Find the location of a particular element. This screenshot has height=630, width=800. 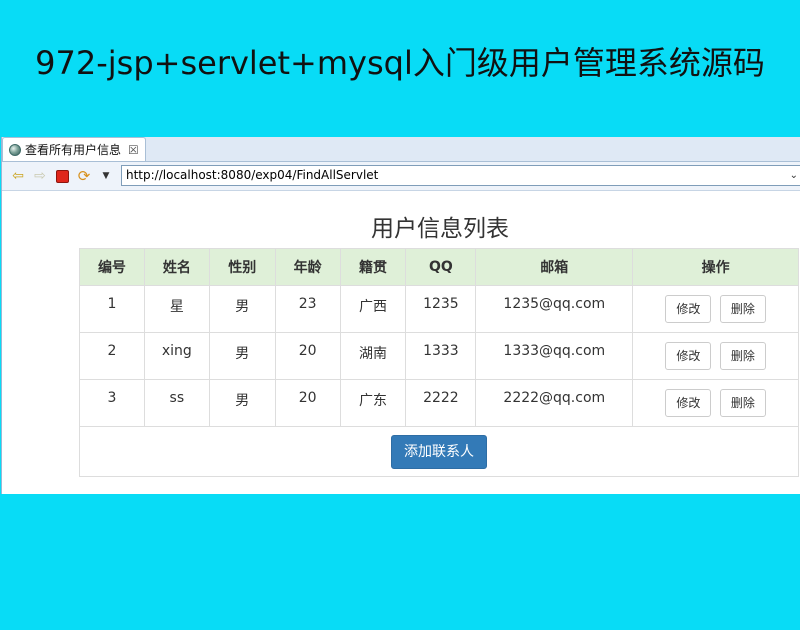

back-arrow-icon: ⇦ is located at coordinates (18, 176).